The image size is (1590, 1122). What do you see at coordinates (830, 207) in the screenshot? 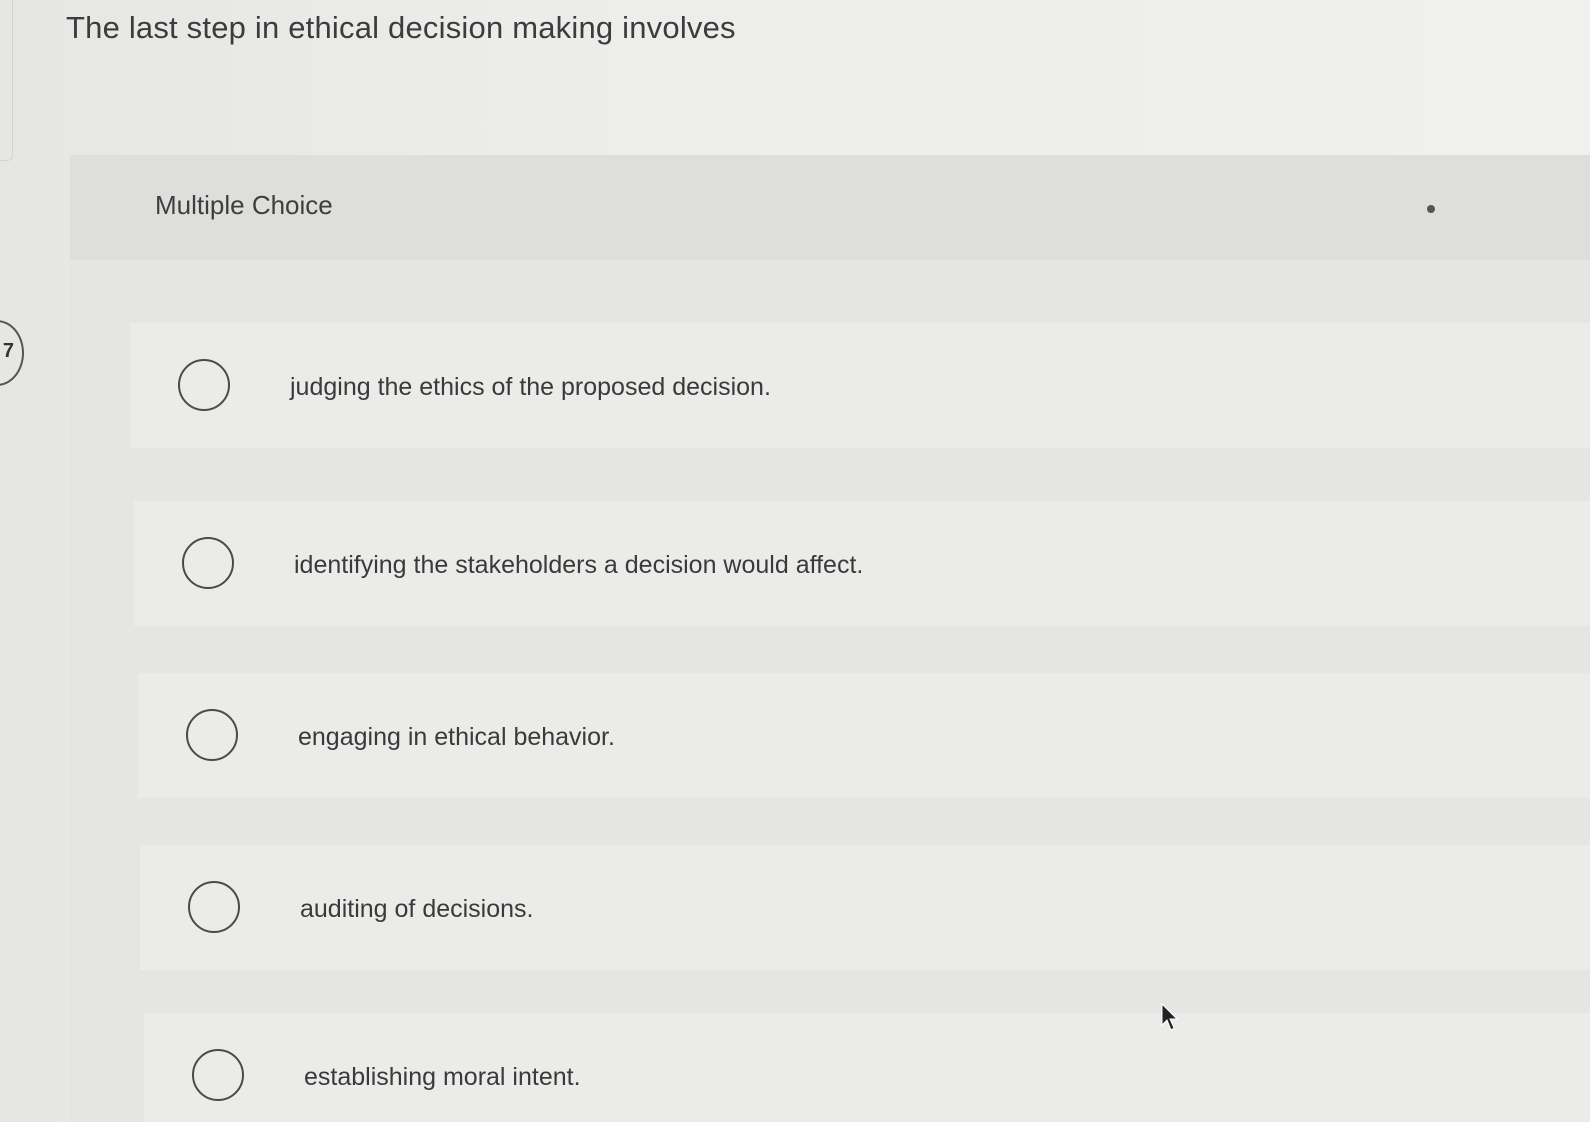
I see `panel-header: Multiple Choice` at bounding box center [830, 207].